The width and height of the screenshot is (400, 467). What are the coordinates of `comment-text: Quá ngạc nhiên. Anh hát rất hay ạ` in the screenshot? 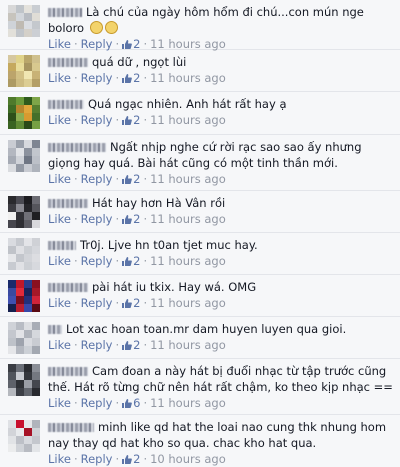 It's located at (187, 104).